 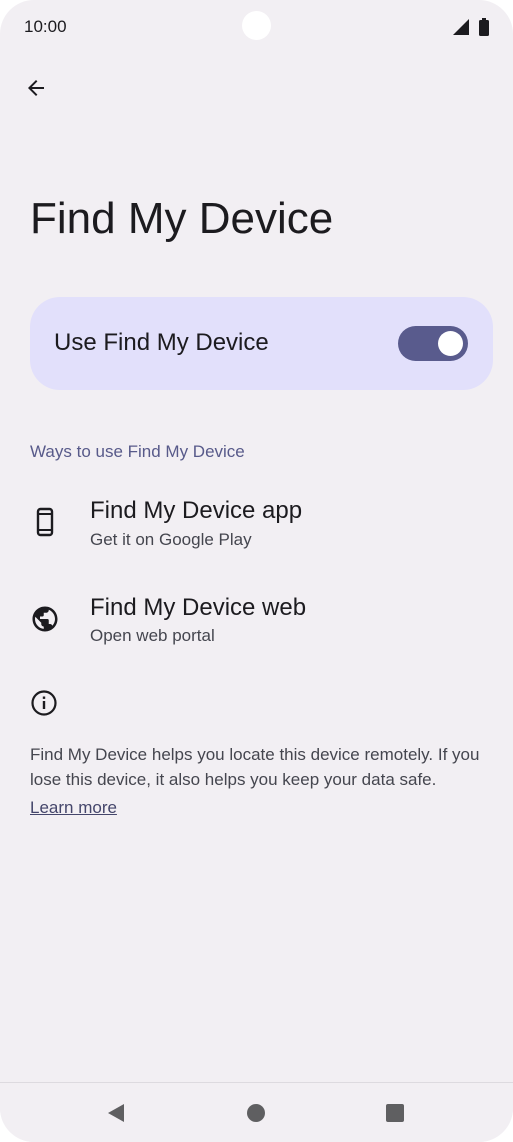 What do you see at coordinates (433, 343) in the screenshot?
I see `main-toggle-switch` at bounding box center [433, 343].